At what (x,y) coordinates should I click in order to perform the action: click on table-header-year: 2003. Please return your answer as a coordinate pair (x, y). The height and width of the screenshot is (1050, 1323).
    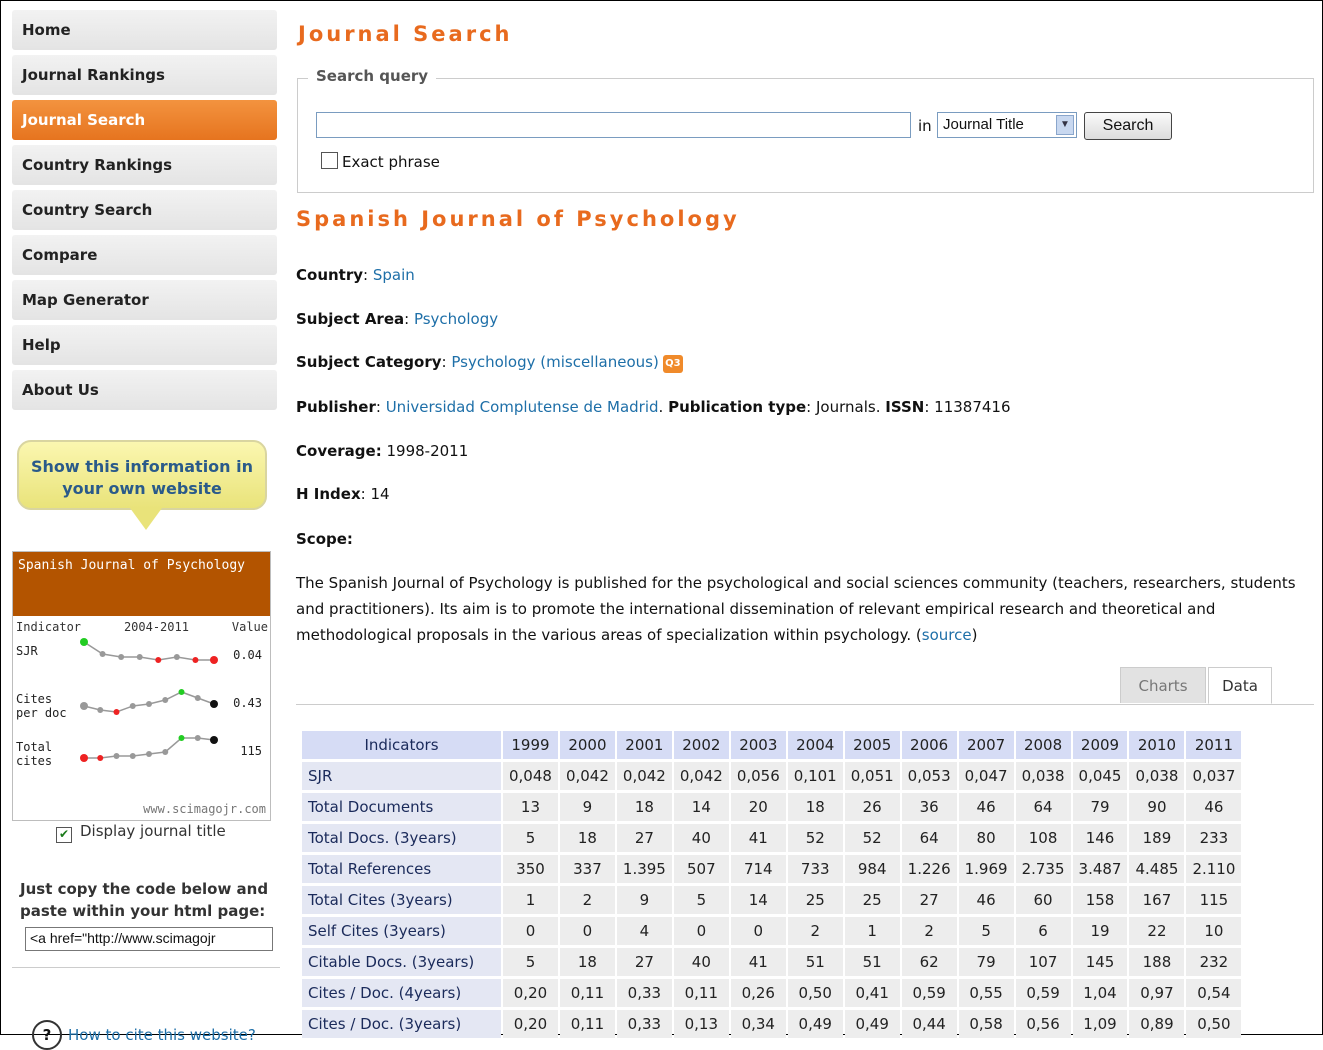
    Looking at the image, I should click on (758, 745).